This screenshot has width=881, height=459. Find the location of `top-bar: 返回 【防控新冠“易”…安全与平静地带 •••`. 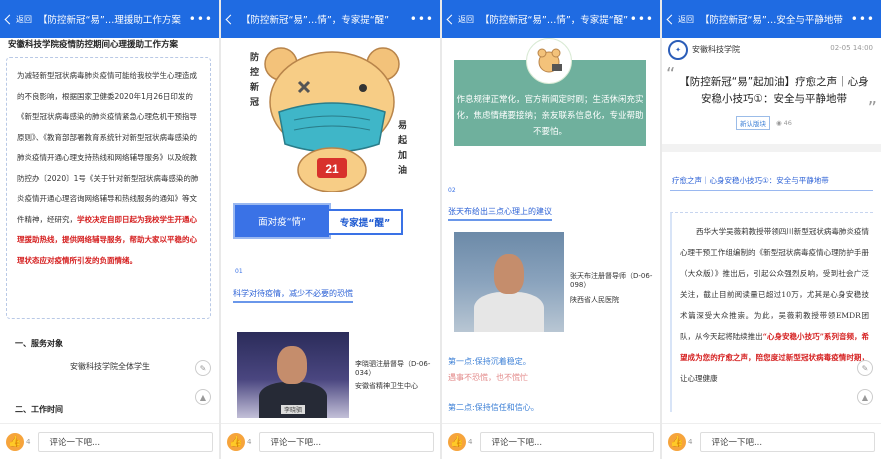

top-bar: 返回 【防控新冠“易”…安全与平静地带 ••• is located at coordinates (771, 19).